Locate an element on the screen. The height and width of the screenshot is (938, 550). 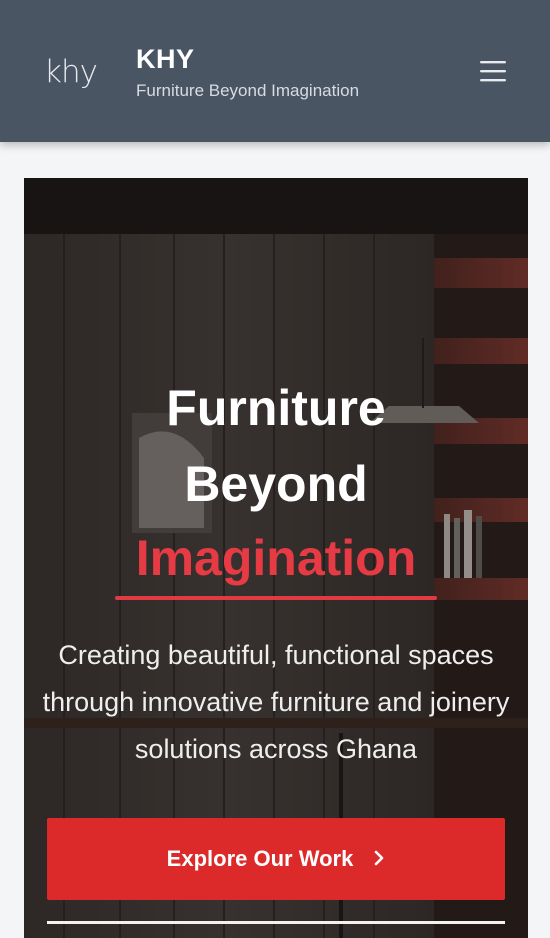
brand-title: KHY is located at coordinates (165, 59).